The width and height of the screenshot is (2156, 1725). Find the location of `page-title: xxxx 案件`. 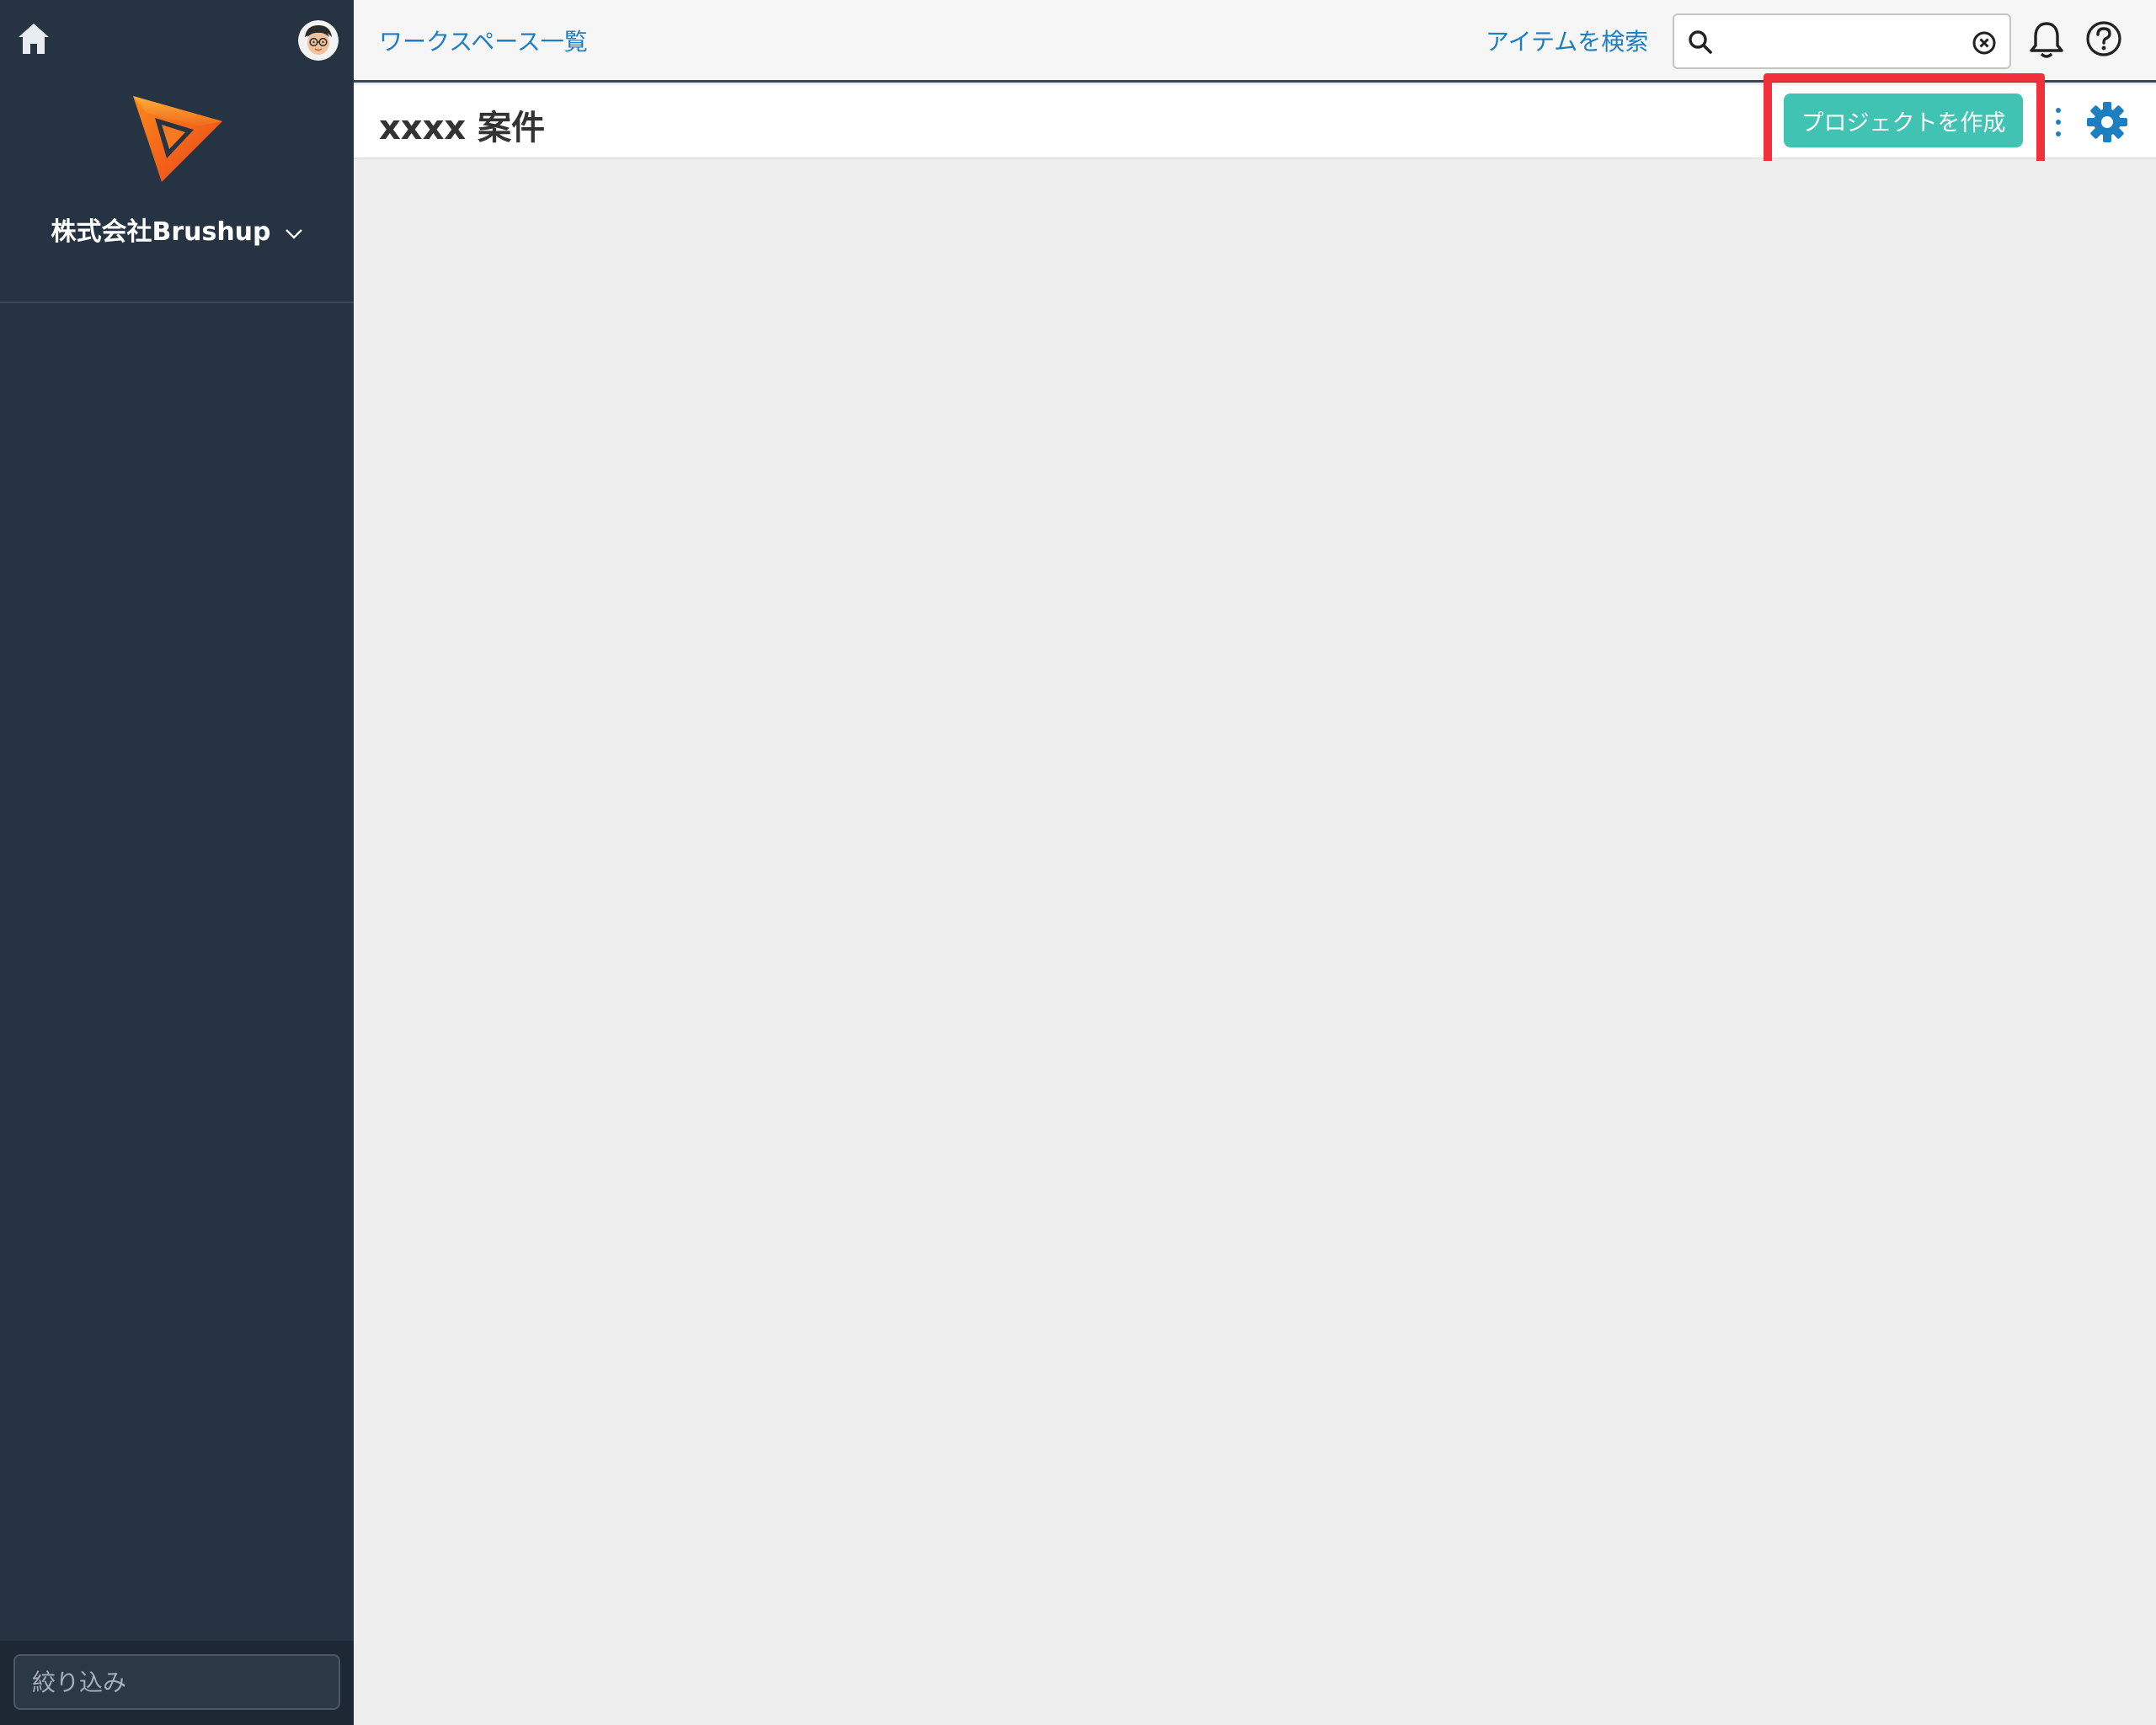

page-title: xxxx 案件 is located at coordinates (462, 128).